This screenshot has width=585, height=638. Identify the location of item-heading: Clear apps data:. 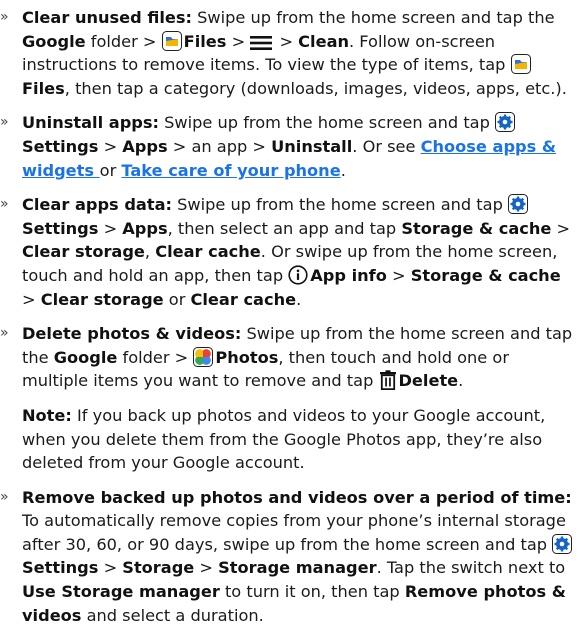
(97, 205).